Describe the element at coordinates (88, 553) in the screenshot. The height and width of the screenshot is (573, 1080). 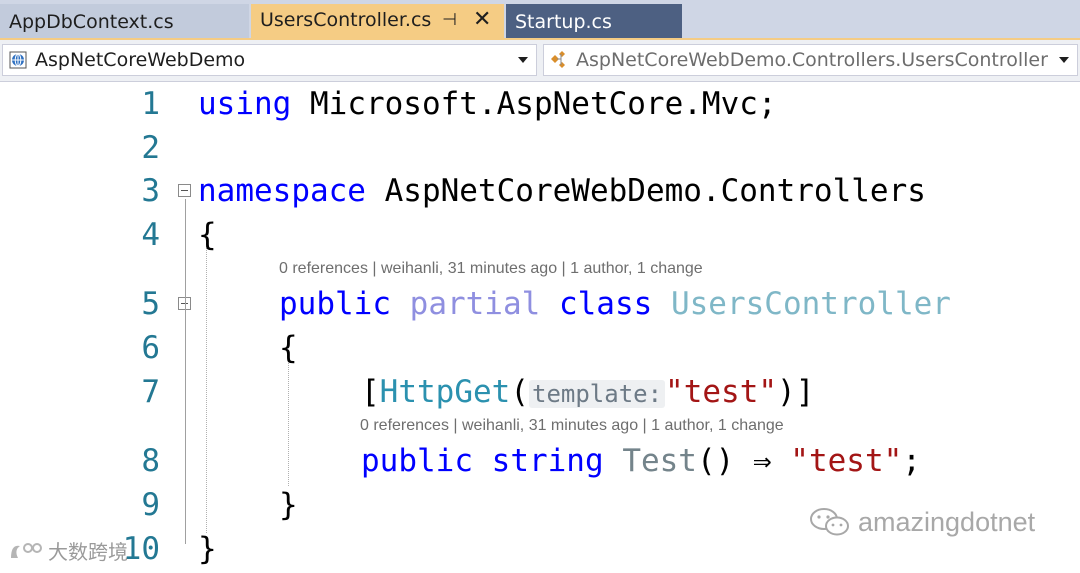
I see `watermark-text: 大数跨境` at that location.